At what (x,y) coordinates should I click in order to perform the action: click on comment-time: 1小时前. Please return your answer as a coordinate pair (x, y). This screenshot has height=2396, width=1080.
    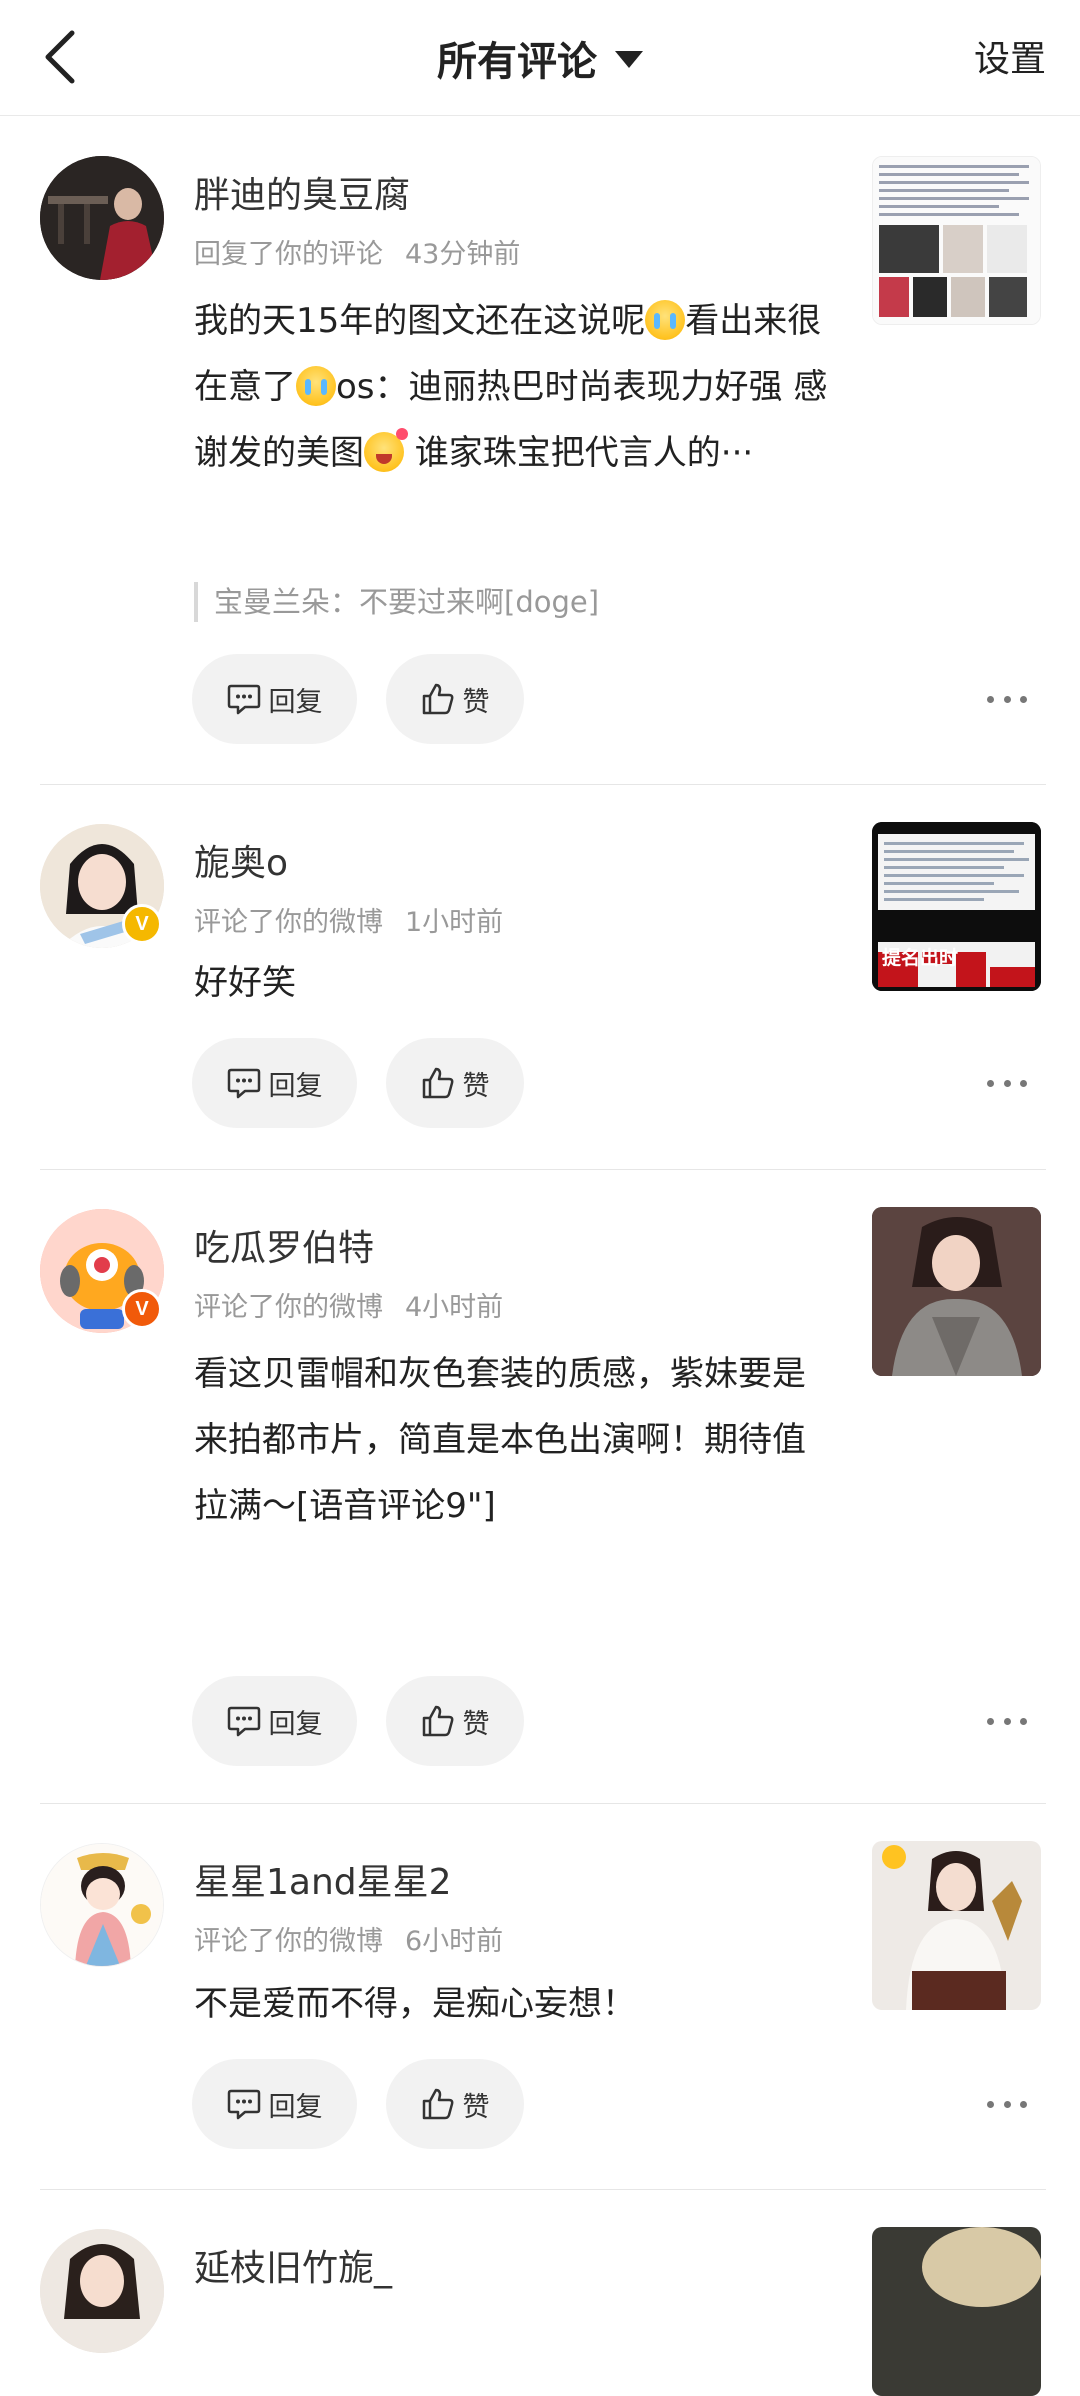
    Looking at the image, I should click on (454, 922).